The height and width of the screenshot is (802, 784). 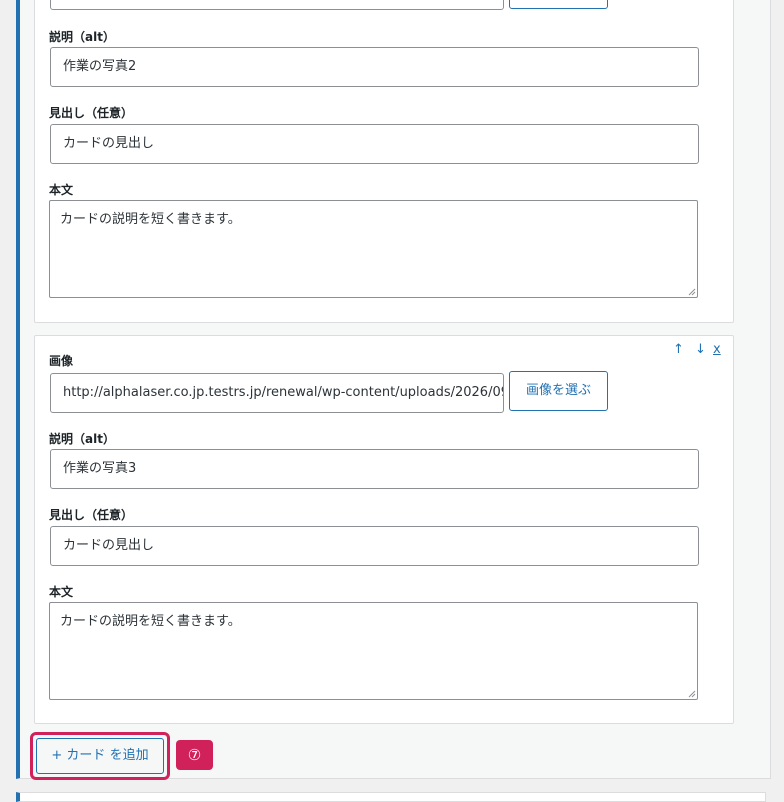 What do you see at coordinates (558, 391) in the screenshot?
I see `choose-image-button: 画像を選ぶ` at bounding box center [558, 391].